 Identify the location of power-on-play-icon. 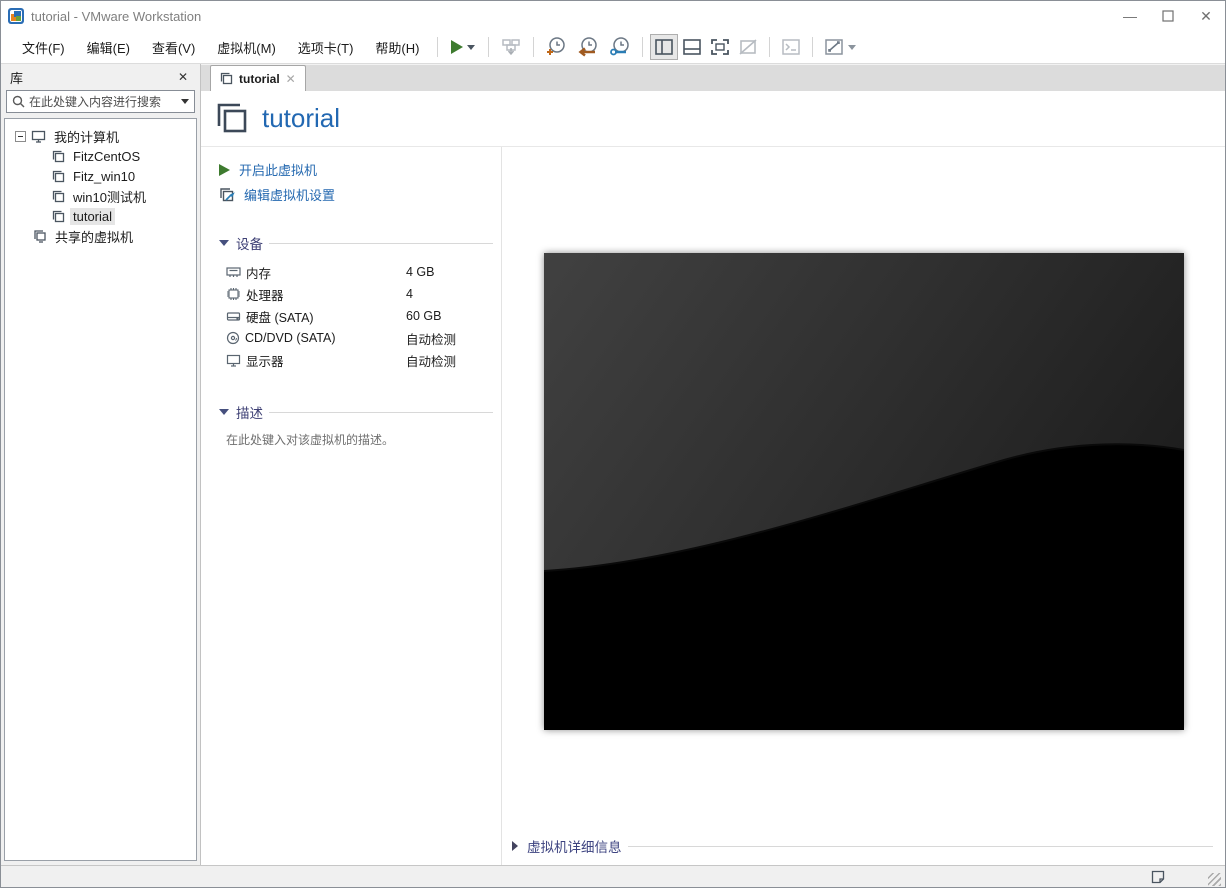
(457, 47).